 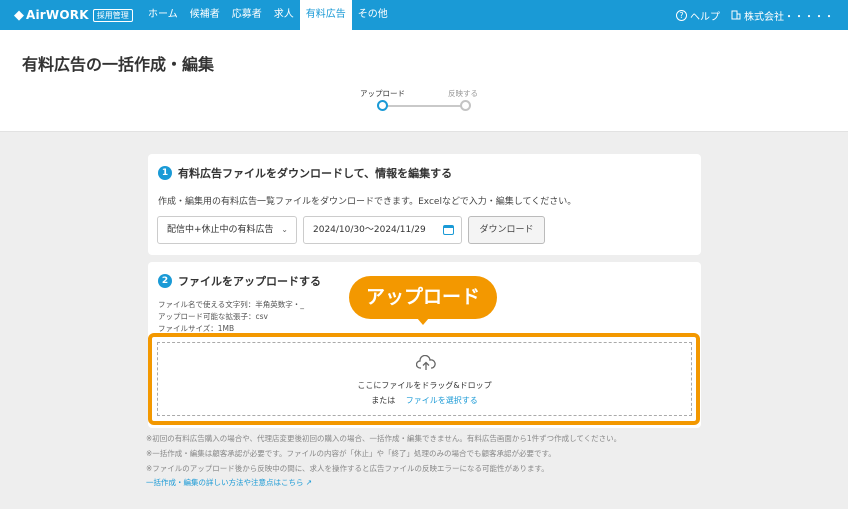 I want to click on help-label: ヘルプ, so click(x=705, y=17).